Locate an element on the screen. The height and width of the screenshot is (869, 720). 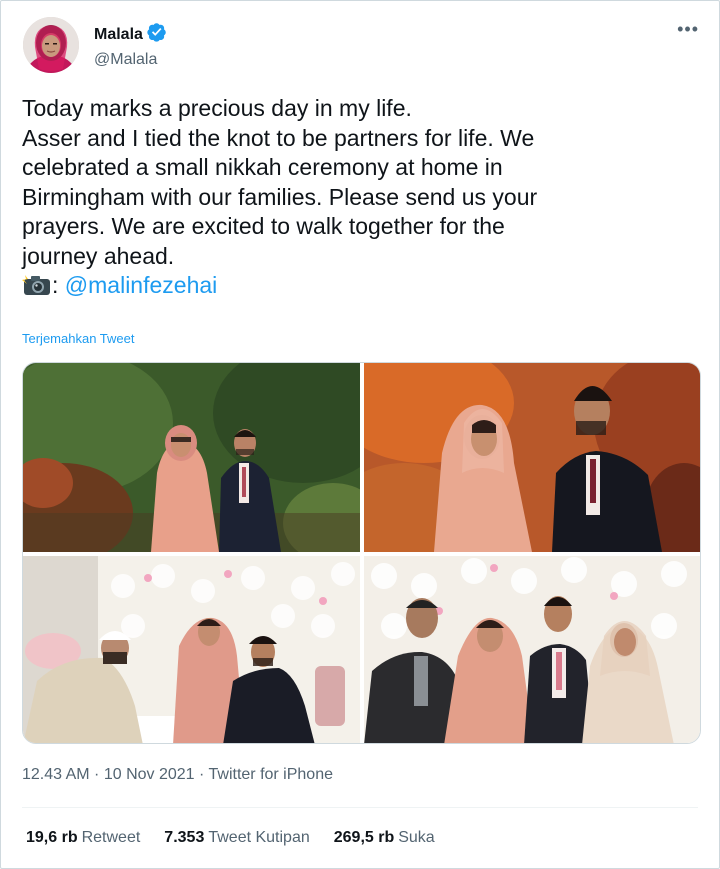
tweet-time: 12.43 AM is located at coordinates (56, 774).